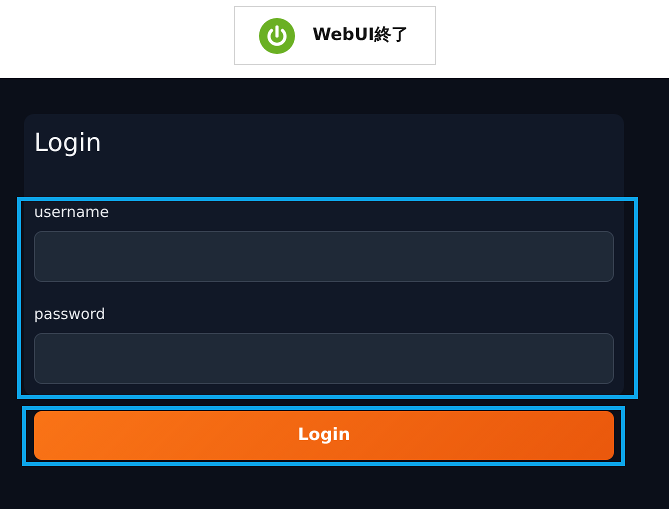 The image size is (669, 509). I want to click on field-label: username, so click(72, 212).